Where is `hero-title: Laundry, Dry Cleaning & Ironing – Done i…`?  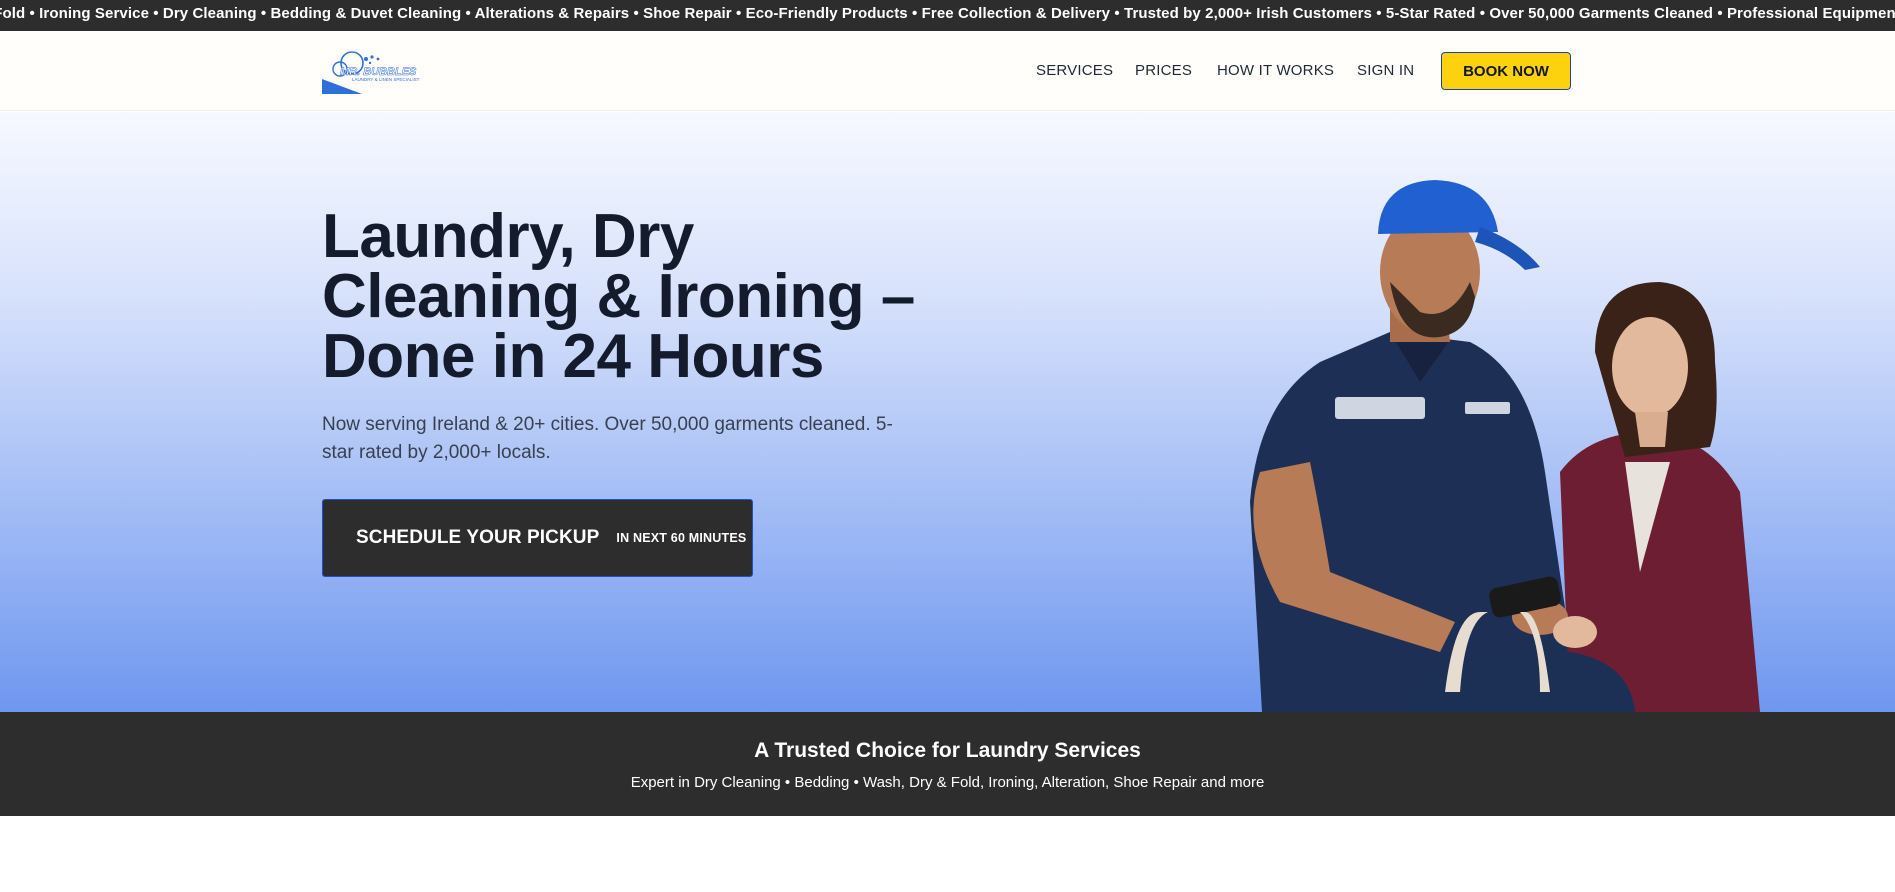 hero-title: Laundry, Dry Cleaning & Ironing – Done i… is located at coordinates (618, 296).